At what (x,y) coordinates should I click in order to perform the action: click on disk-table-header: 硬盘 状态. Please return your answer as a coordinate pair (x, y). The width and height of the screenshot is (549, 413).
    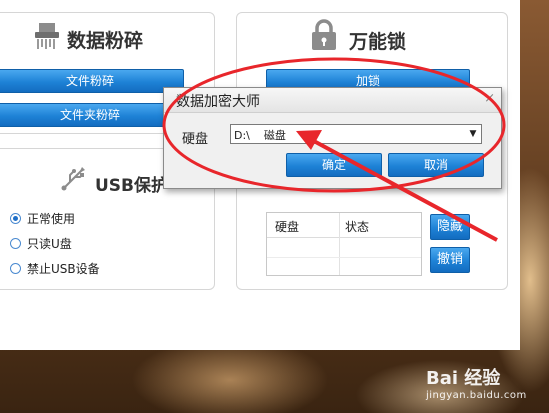
    Looking at the image, I should click on (344, 225).